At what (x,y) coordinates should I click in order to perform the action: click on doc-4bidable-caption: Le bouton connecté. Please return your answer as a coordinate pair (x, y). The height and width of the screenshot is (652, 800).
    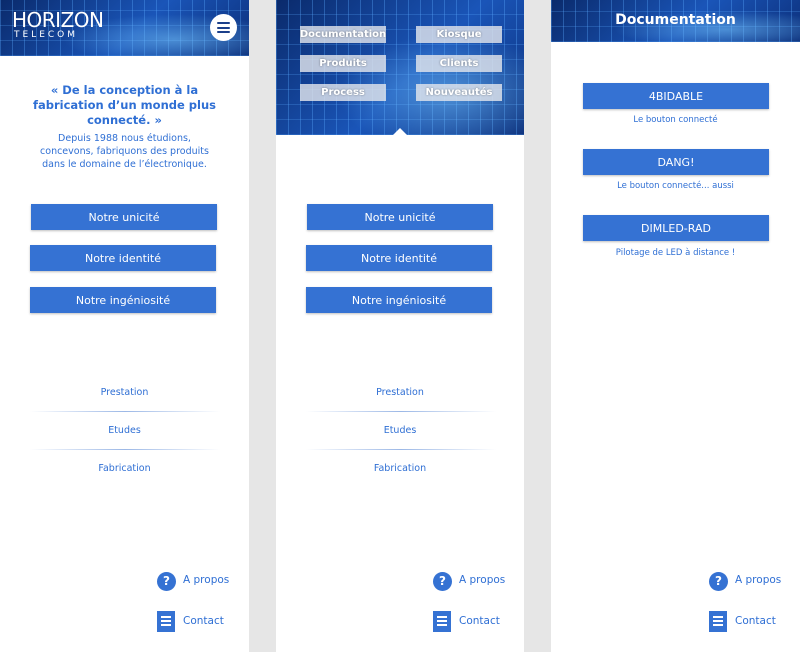
    Looking at the image, I should click on (675, 120).